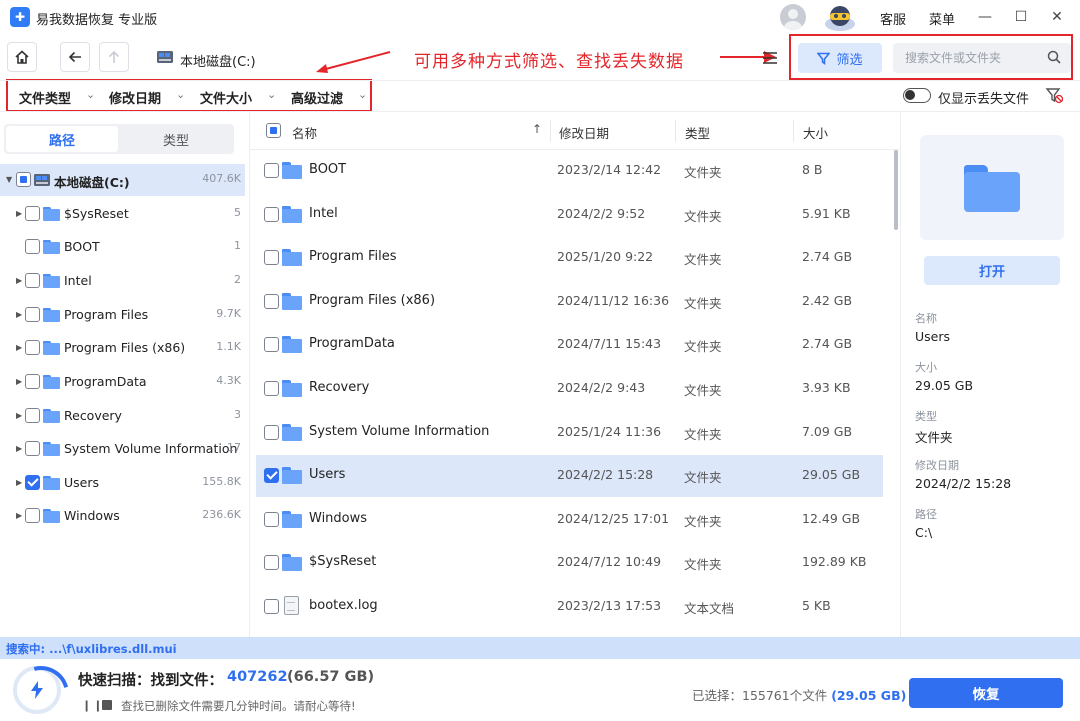  Describe the element at coordinates (75, 57) in the screenshot. I see `back-button` at that location.